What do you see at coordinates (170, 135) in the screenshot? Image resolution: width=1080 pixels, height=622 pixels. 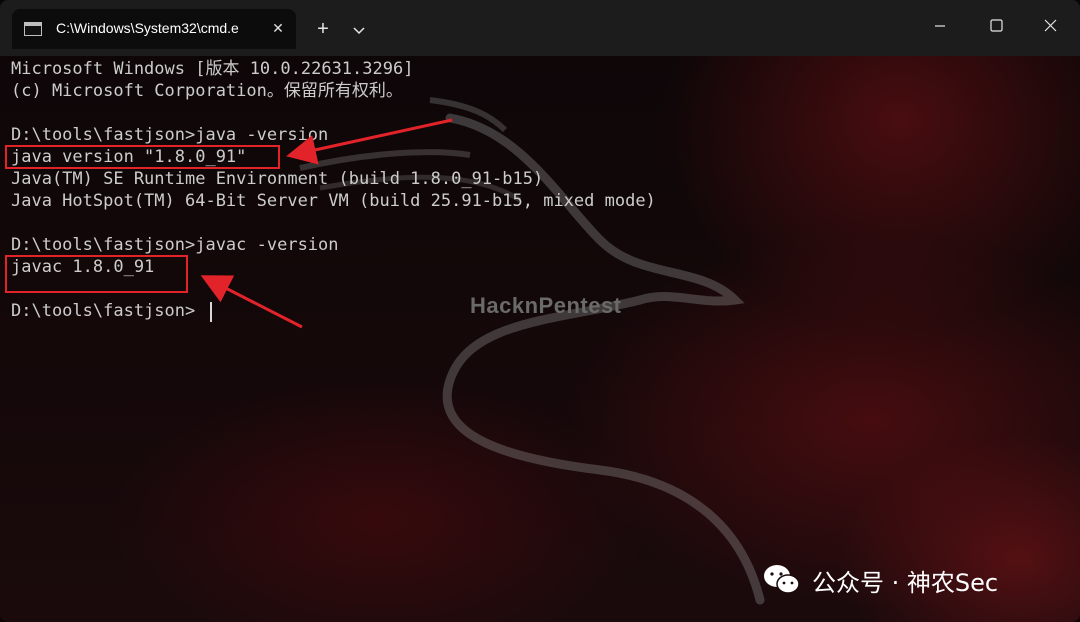 I see `terminal-line: D:\tools\fastjson>java -version` at bounding box center [170, 135].